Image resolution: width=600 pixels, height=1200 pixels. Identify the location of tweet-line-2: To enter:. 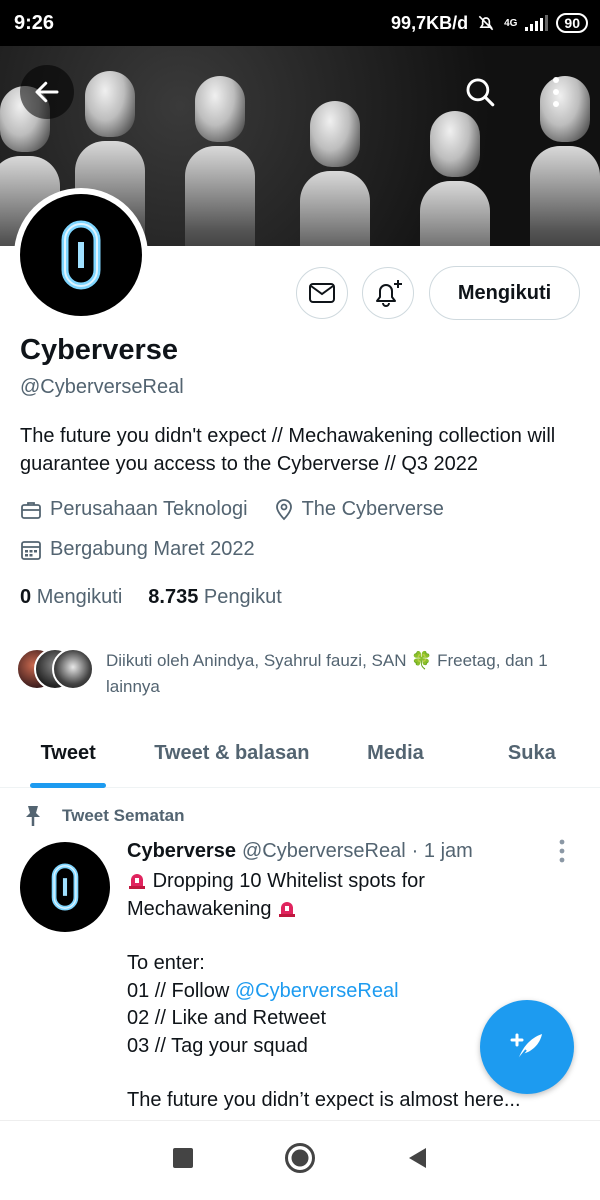
(166, 963).